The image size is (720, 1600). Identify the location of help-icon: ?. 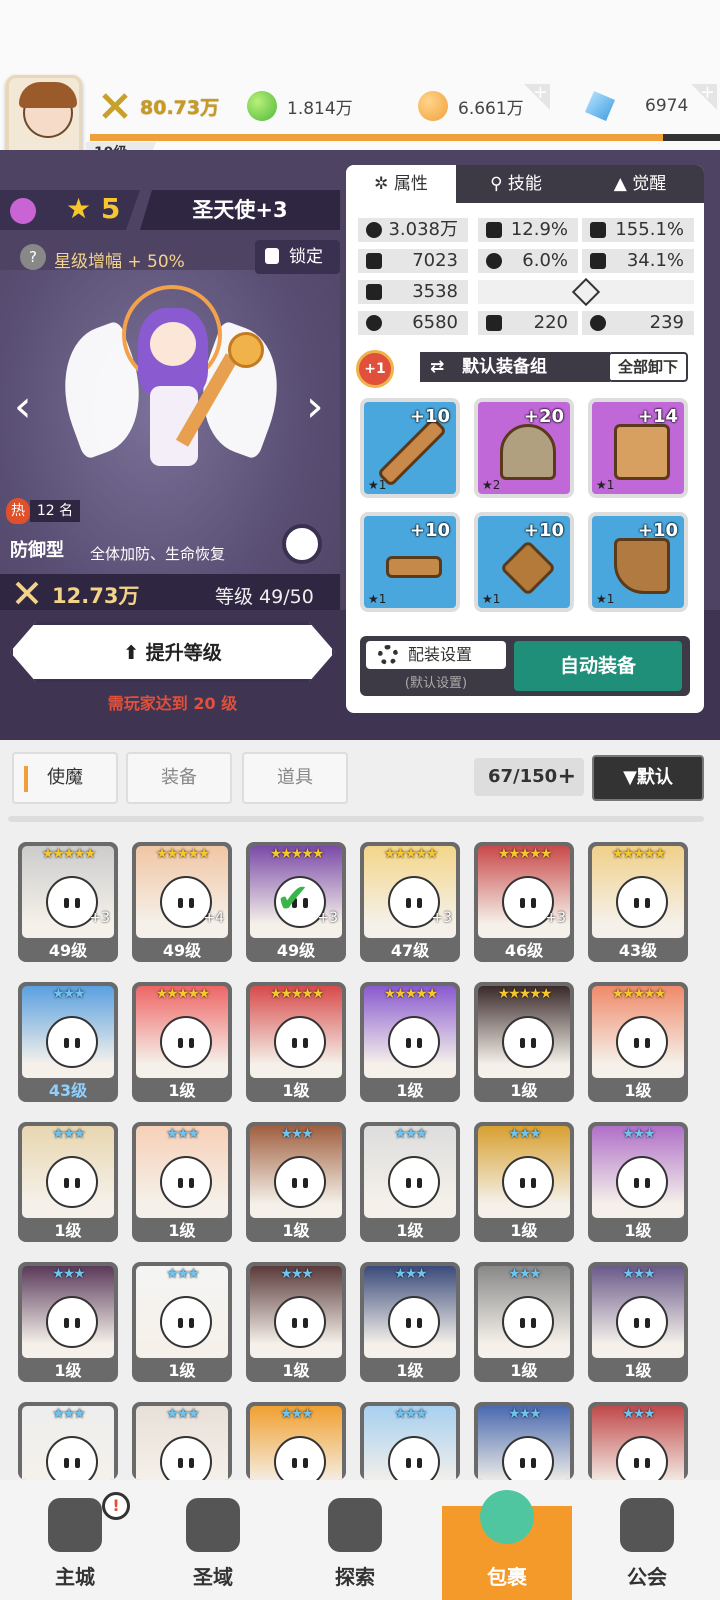
(33, 257).